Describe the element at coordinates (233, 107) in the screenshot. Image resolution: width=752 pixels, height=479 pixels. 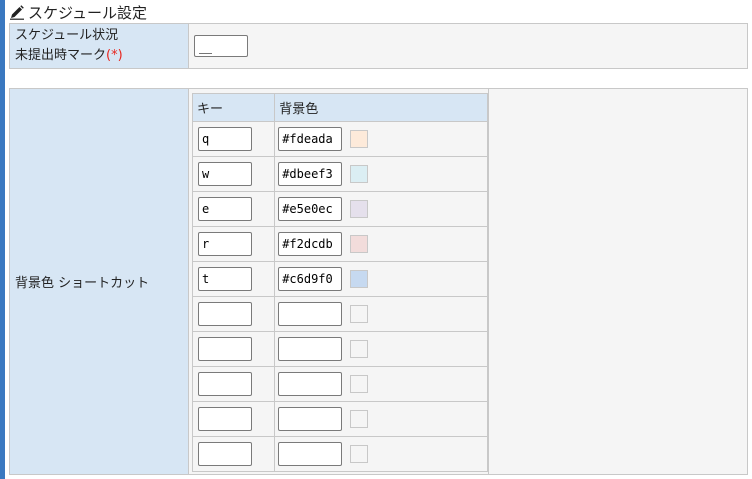
I see `key-column-header: キー` at that location.